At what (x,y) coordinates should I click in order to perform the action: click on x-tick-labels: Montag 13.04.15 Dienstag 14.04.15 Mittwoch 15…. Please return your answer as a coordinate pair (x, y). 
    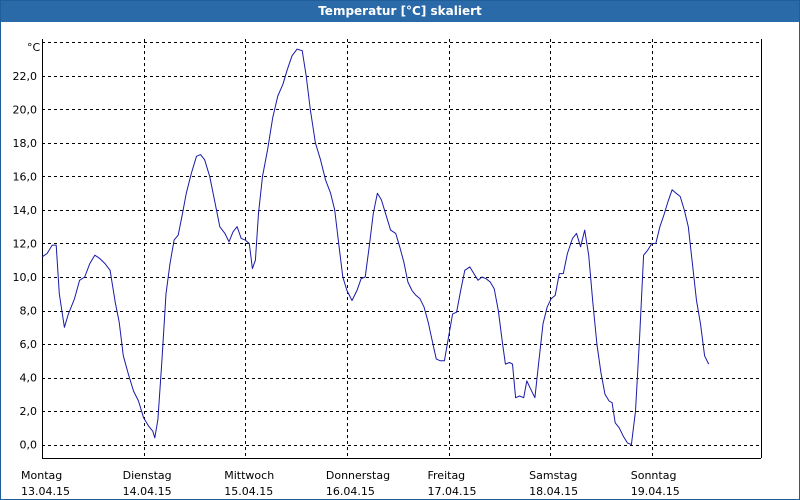
    Looking at the image, I should click on (350, 483).